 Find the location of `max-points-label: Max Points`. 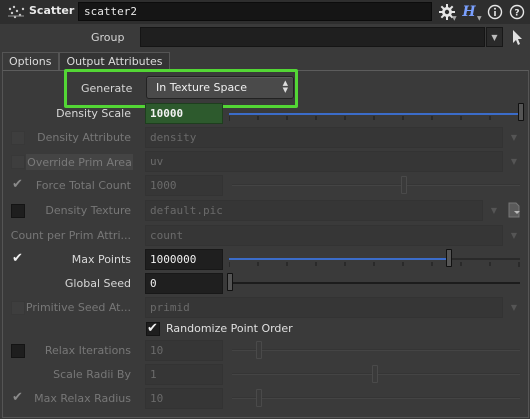

max-points-label: Max Points is located at coordinates (101, 259).